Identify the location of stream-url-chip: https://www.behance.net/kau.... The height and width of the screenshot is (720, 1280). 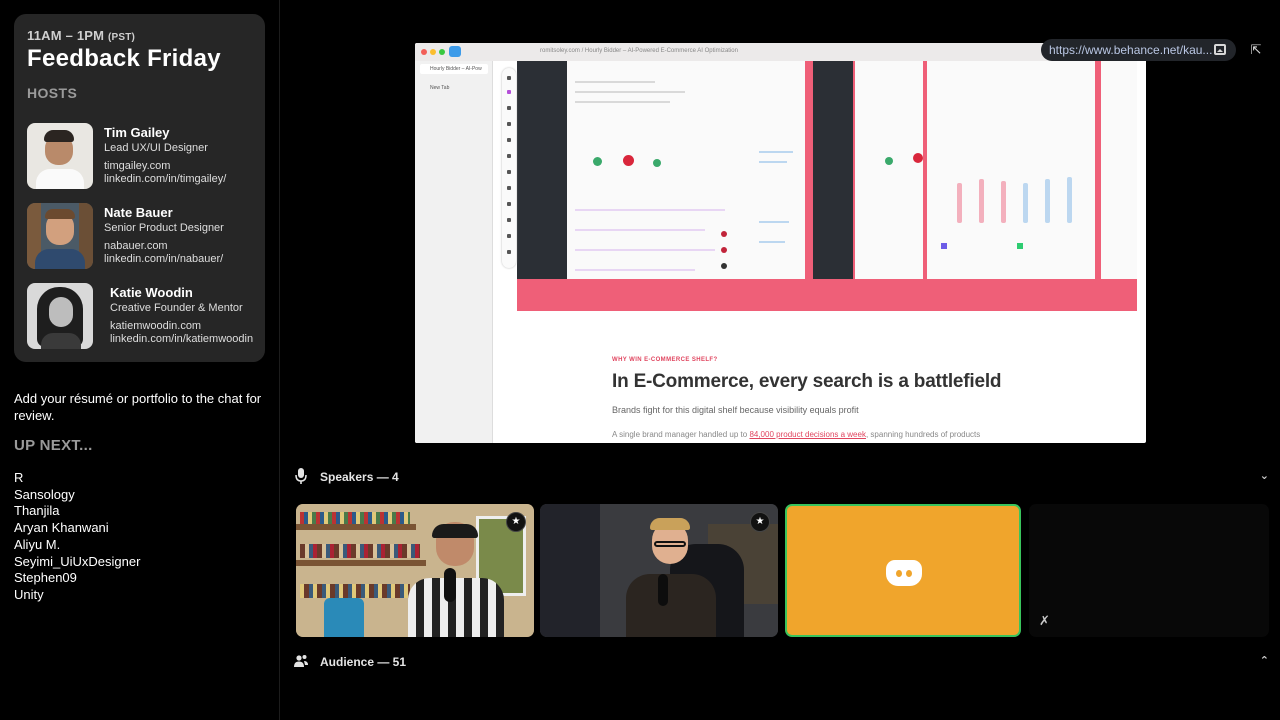
(1138, 50).